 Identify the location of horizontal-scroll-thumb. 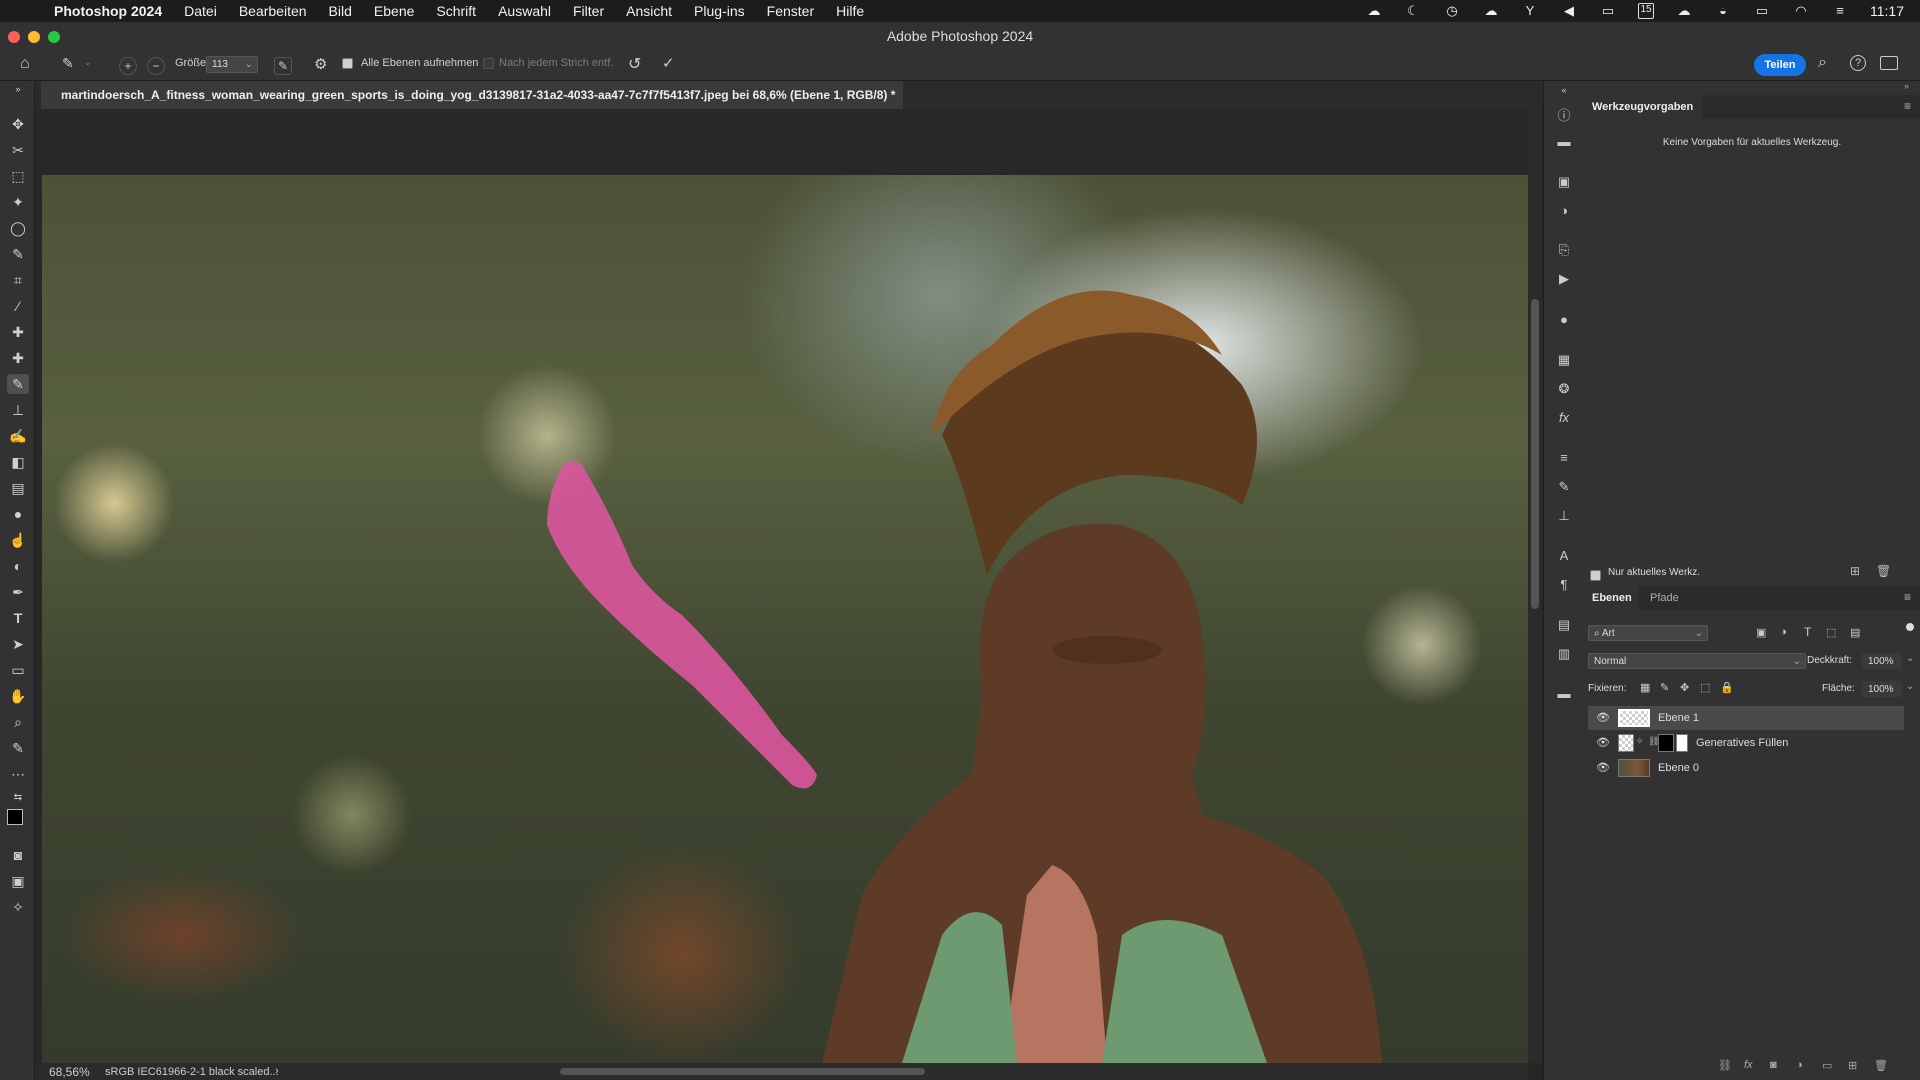
(742, 1071).